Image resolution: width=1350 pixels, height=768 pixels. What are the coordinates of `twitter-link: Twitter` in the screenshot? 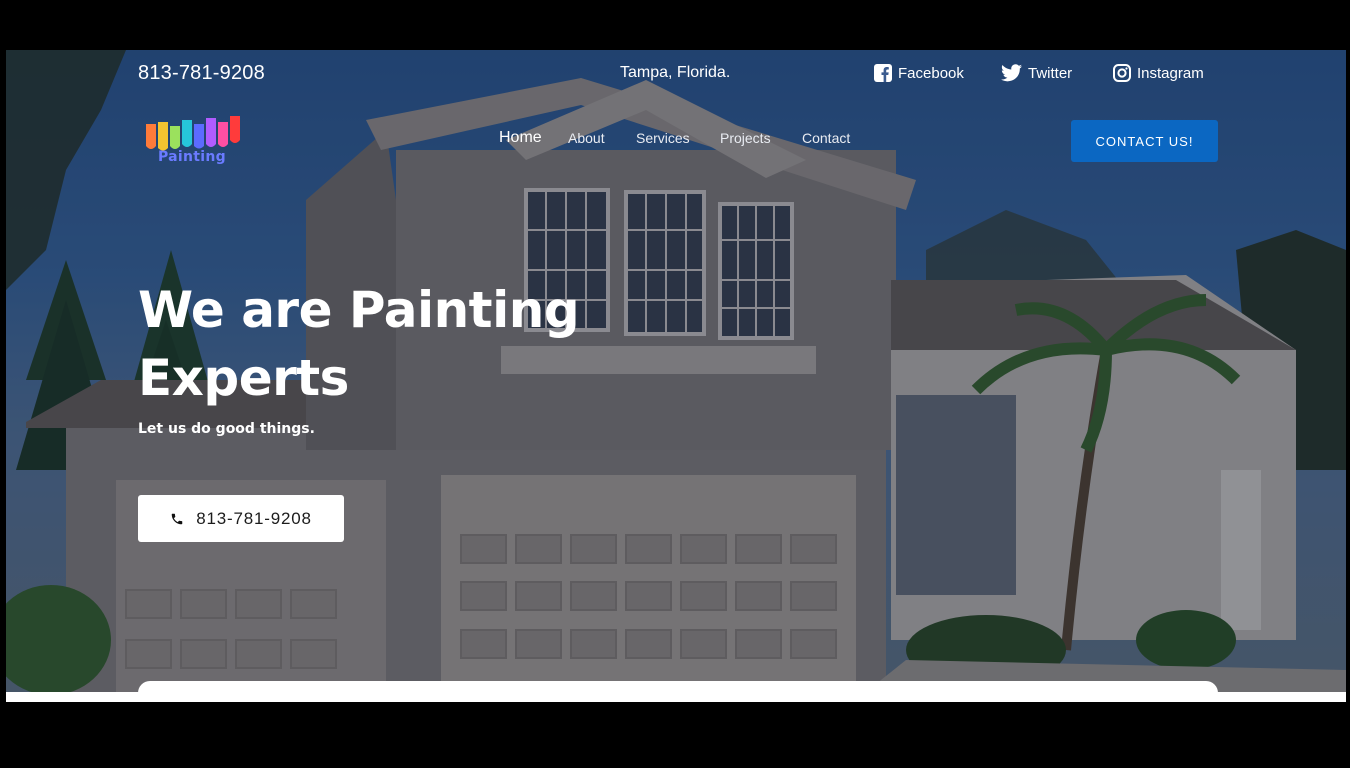 It's located at (1036, 73).